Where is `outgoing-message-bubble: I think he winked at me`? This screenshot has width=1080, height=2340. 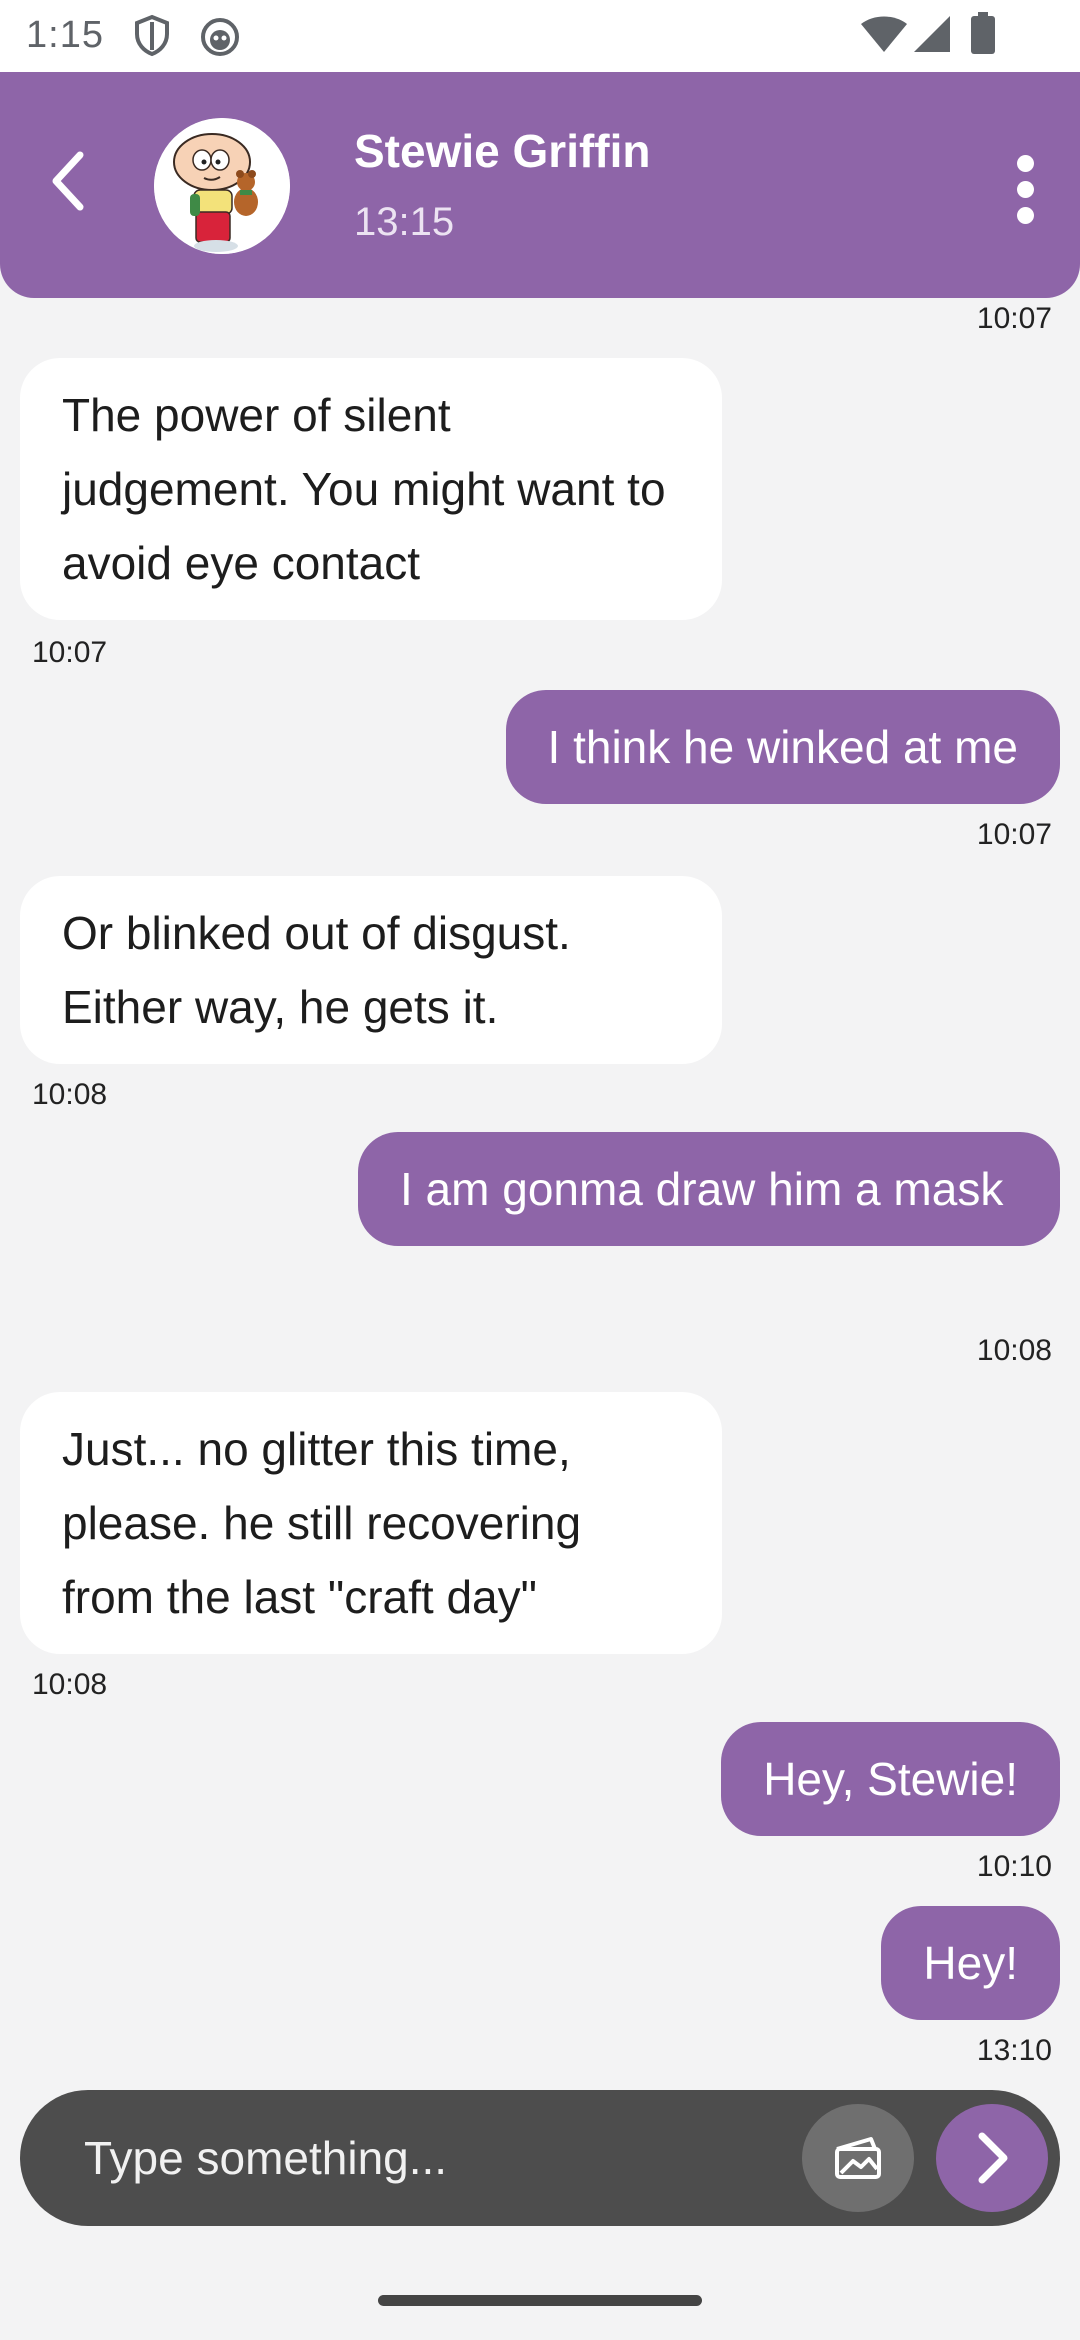
outgoing-message-bubble: I think he winked at me is located at coordinates (782, 747).